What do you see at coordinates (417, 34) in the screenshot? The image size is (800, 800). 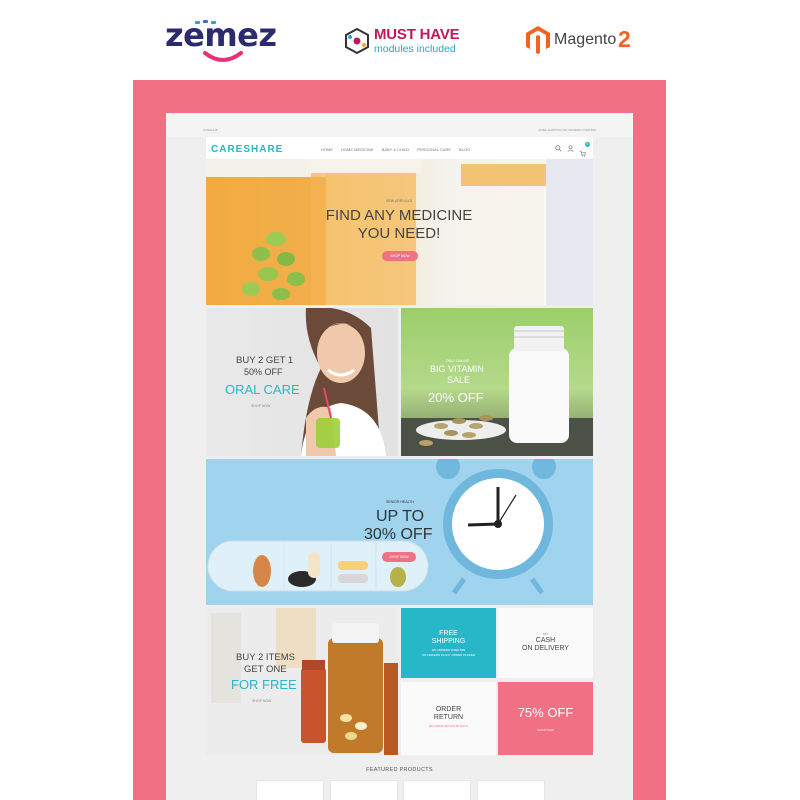 I see `must-have-title: MUST HAVE` at bounding box center [417, 34].